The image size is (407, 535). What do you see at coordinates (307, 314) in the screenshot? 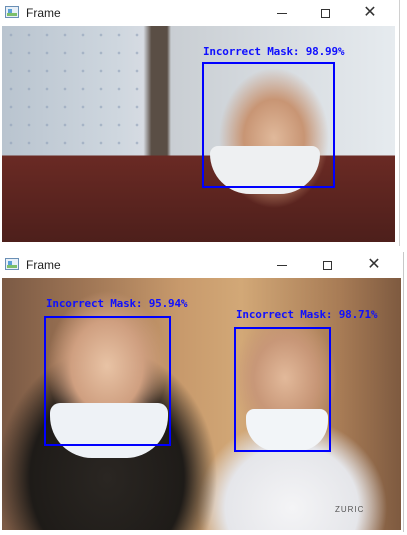
I see `detection-label: Incorrect Mask: 98.71%` at bounding box center [307, 314].